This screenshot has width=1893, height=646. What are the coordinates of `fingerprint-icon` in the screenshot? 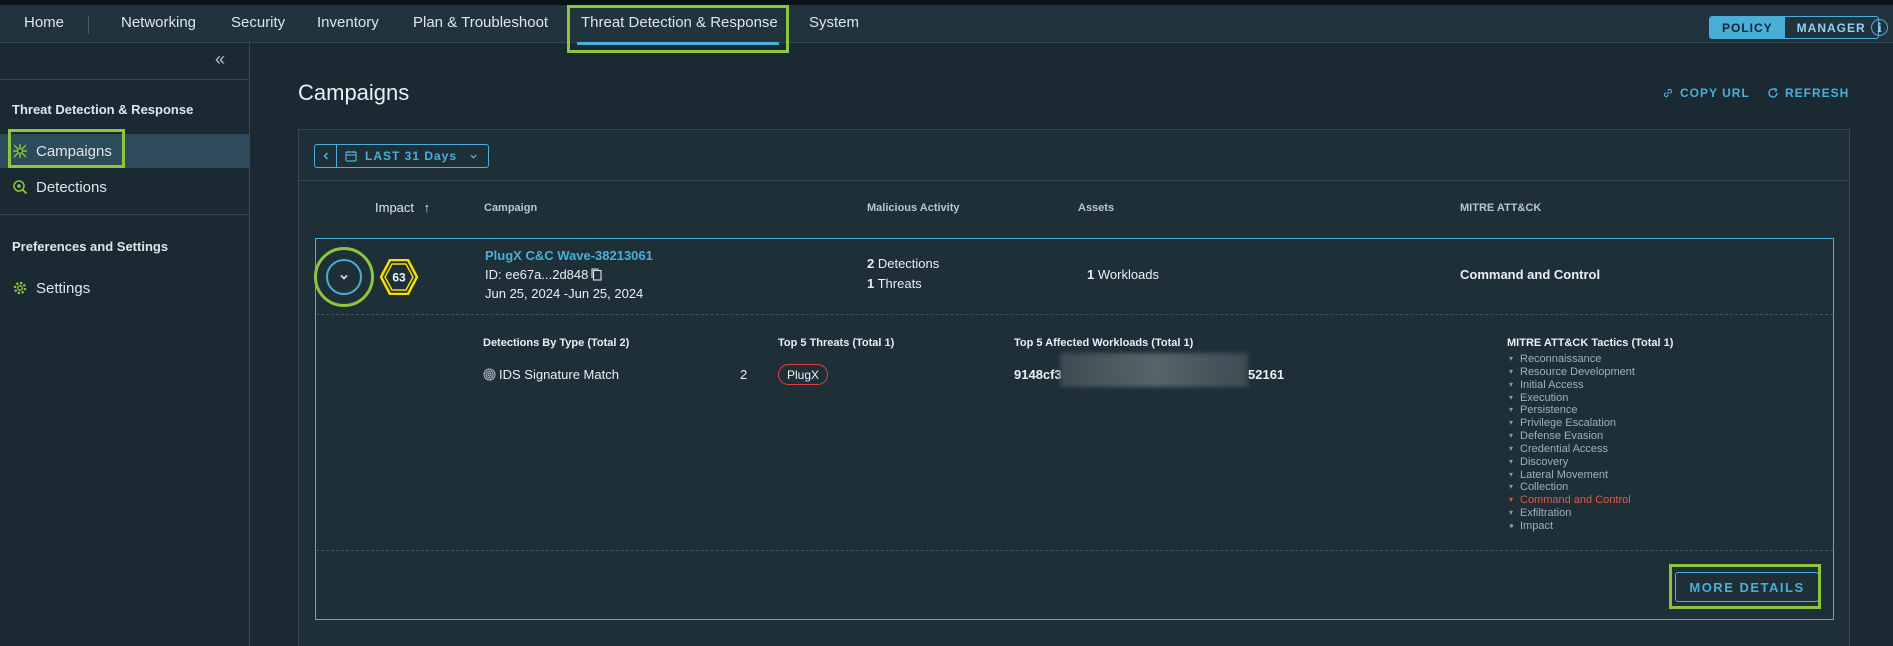 It's located at (489, 374).